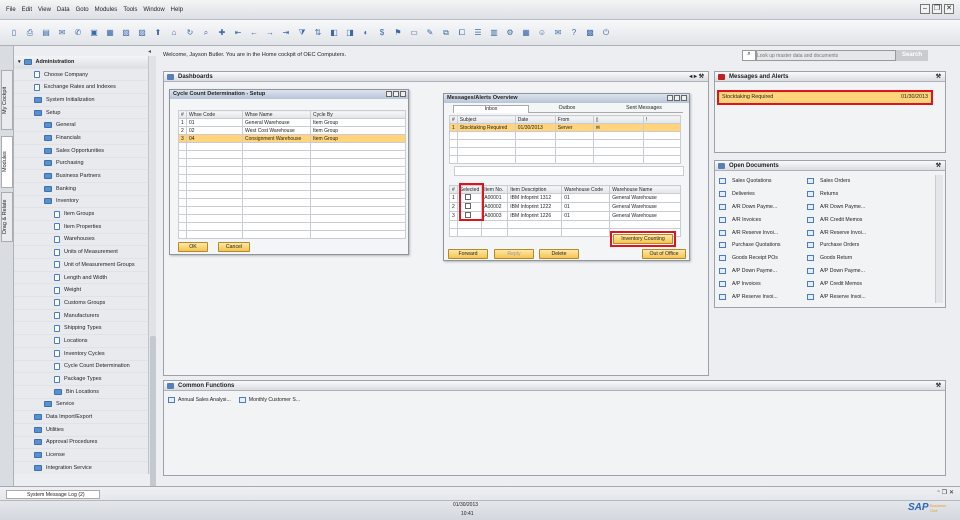 The height and width of the screenshot is (520, 960). I want to click on tab-modules: Modules, so click(7, 162).